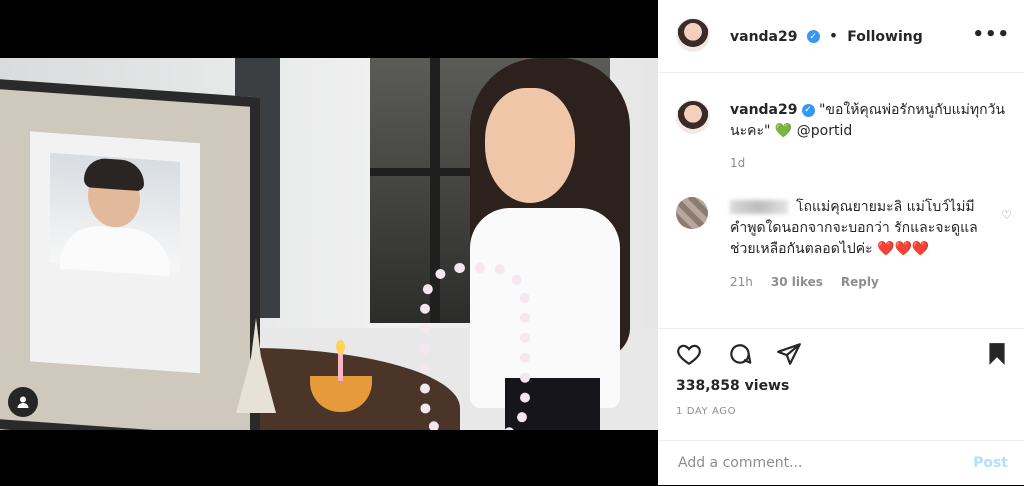  Describe the element at coordinates (692, 213) in the screenshot. I see `commenter-avatar` at that location.